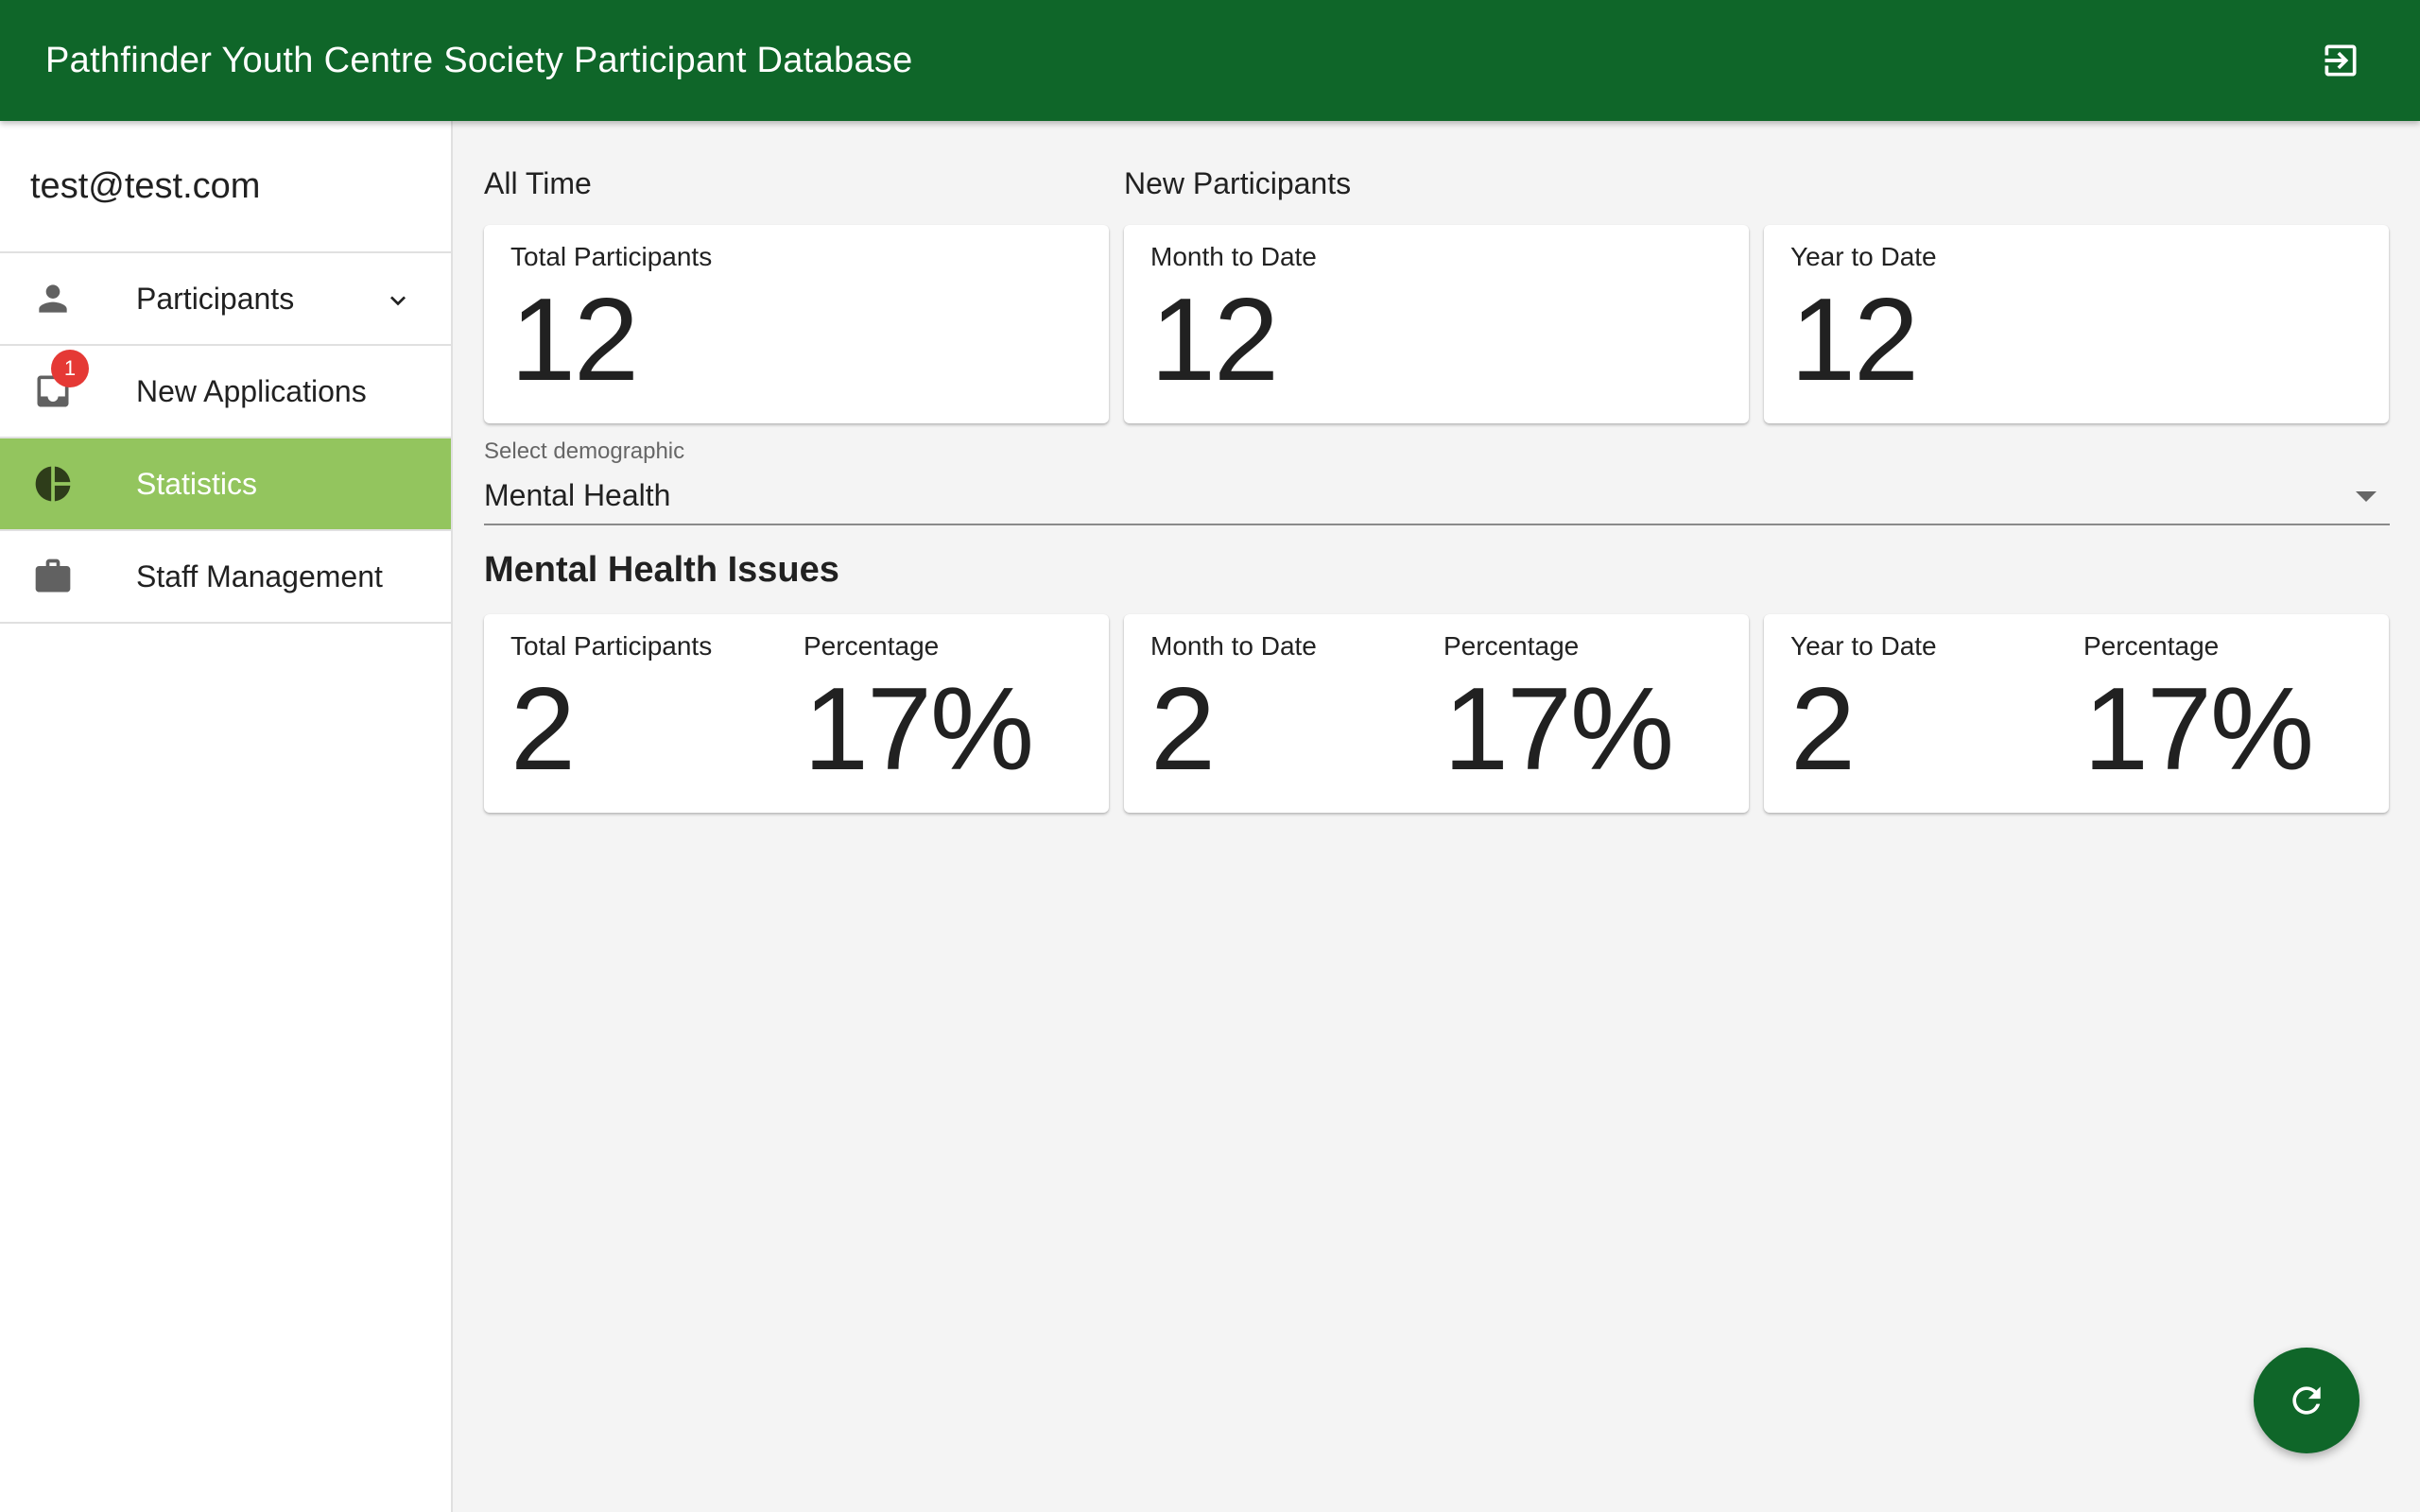  Describe the element at coordinates (1437, 173) in the screenshot. I see `section-labels: All Time New Participants` at that location.